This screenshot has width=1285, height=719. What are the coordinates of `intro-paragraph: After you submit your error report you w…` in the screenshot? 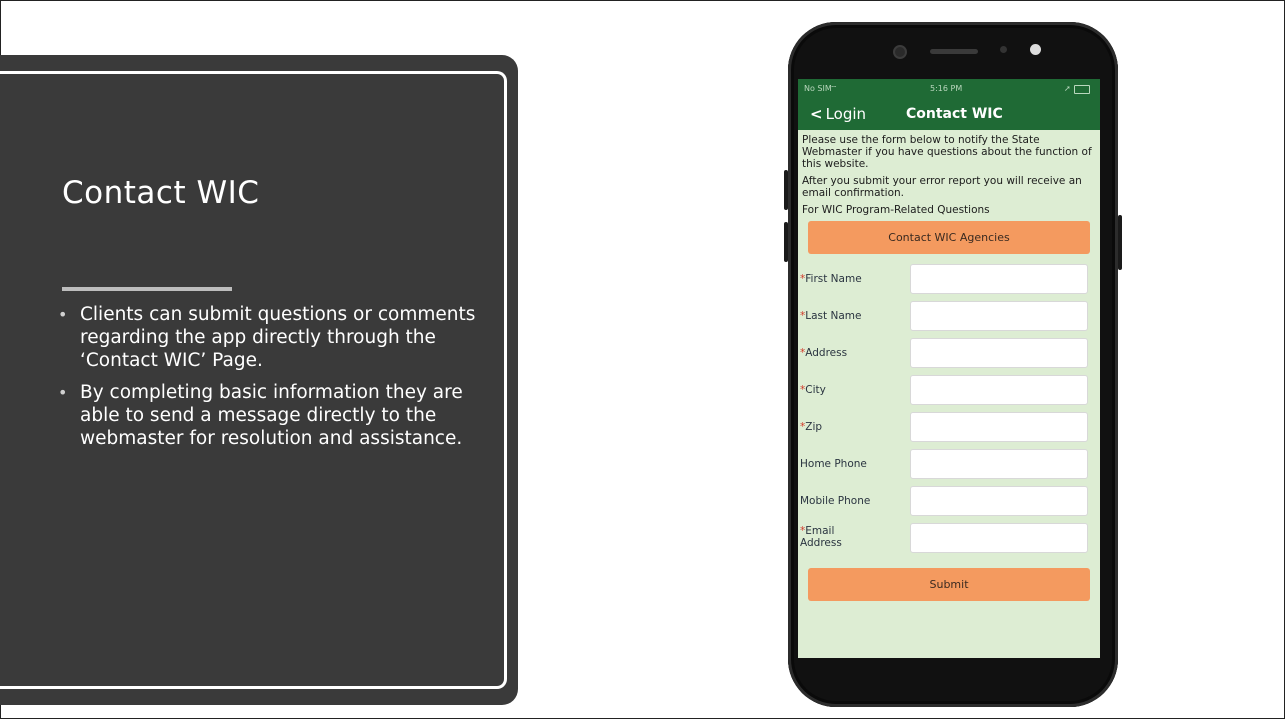 It's located at (942, 187).